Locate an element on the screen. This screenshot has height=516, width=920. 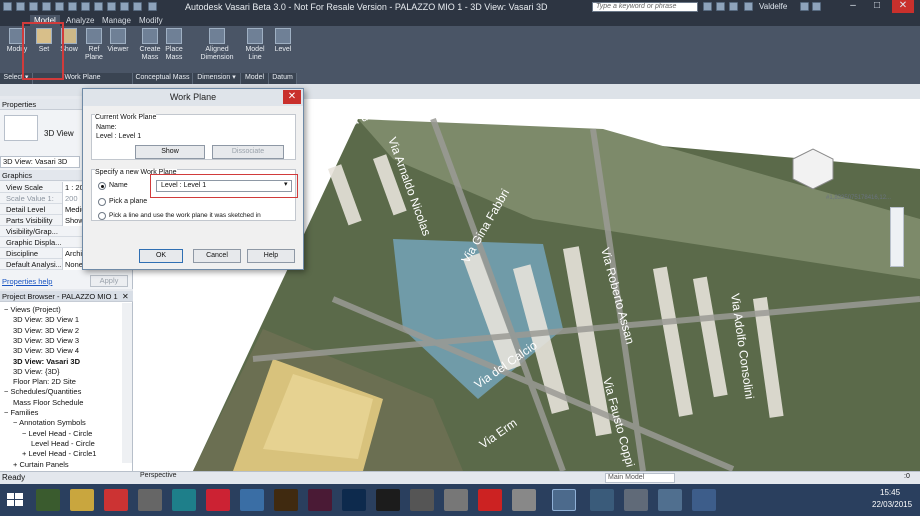
redo-icon is located at coordinates (59, 6).